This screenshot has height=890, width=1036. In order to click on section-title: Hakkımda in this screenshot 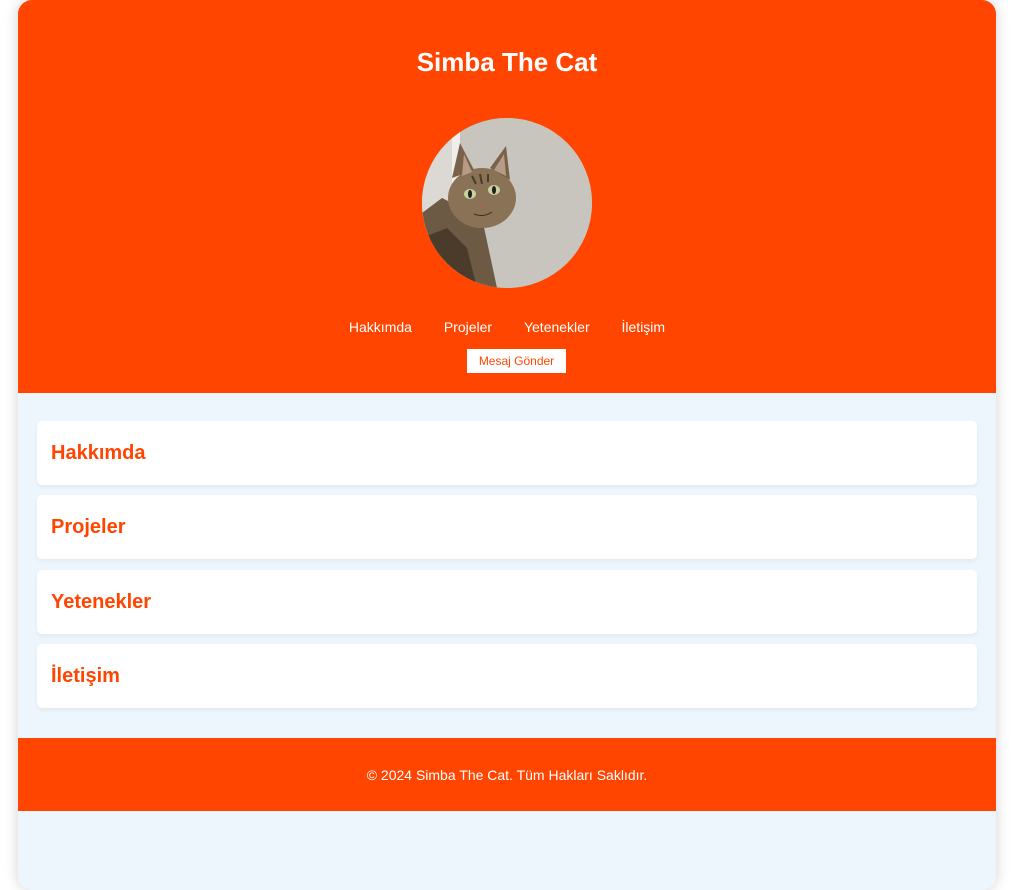, I will do `click(98, 453)`.